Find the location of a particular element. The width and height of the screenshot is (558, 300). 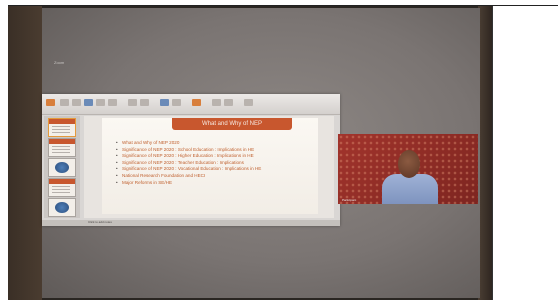

status-bar: Click to add notes is located at coordinates (191, 223).